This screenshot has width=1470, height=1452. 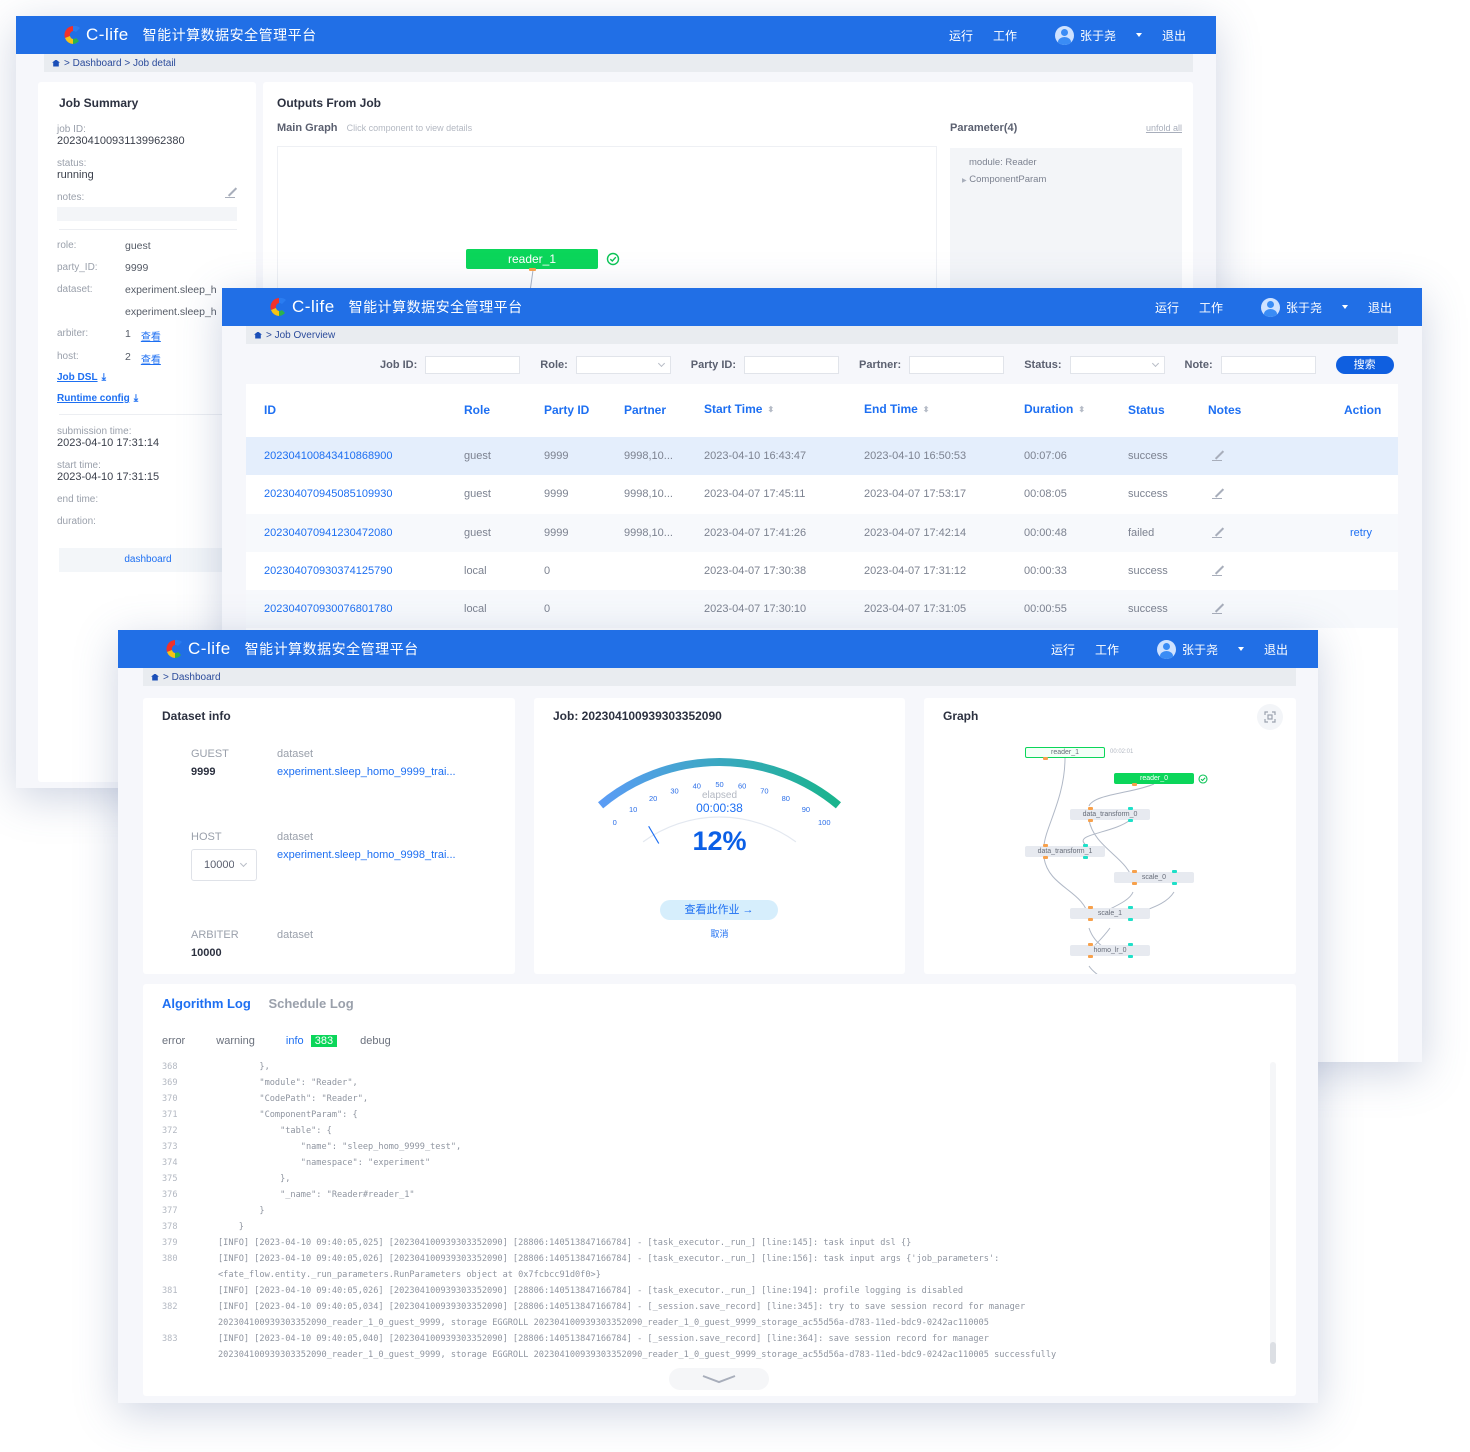 What do you see at coordinates (623, 365) in the screenshot?
I see `filter-role-select` at bounding box center [623, 365].